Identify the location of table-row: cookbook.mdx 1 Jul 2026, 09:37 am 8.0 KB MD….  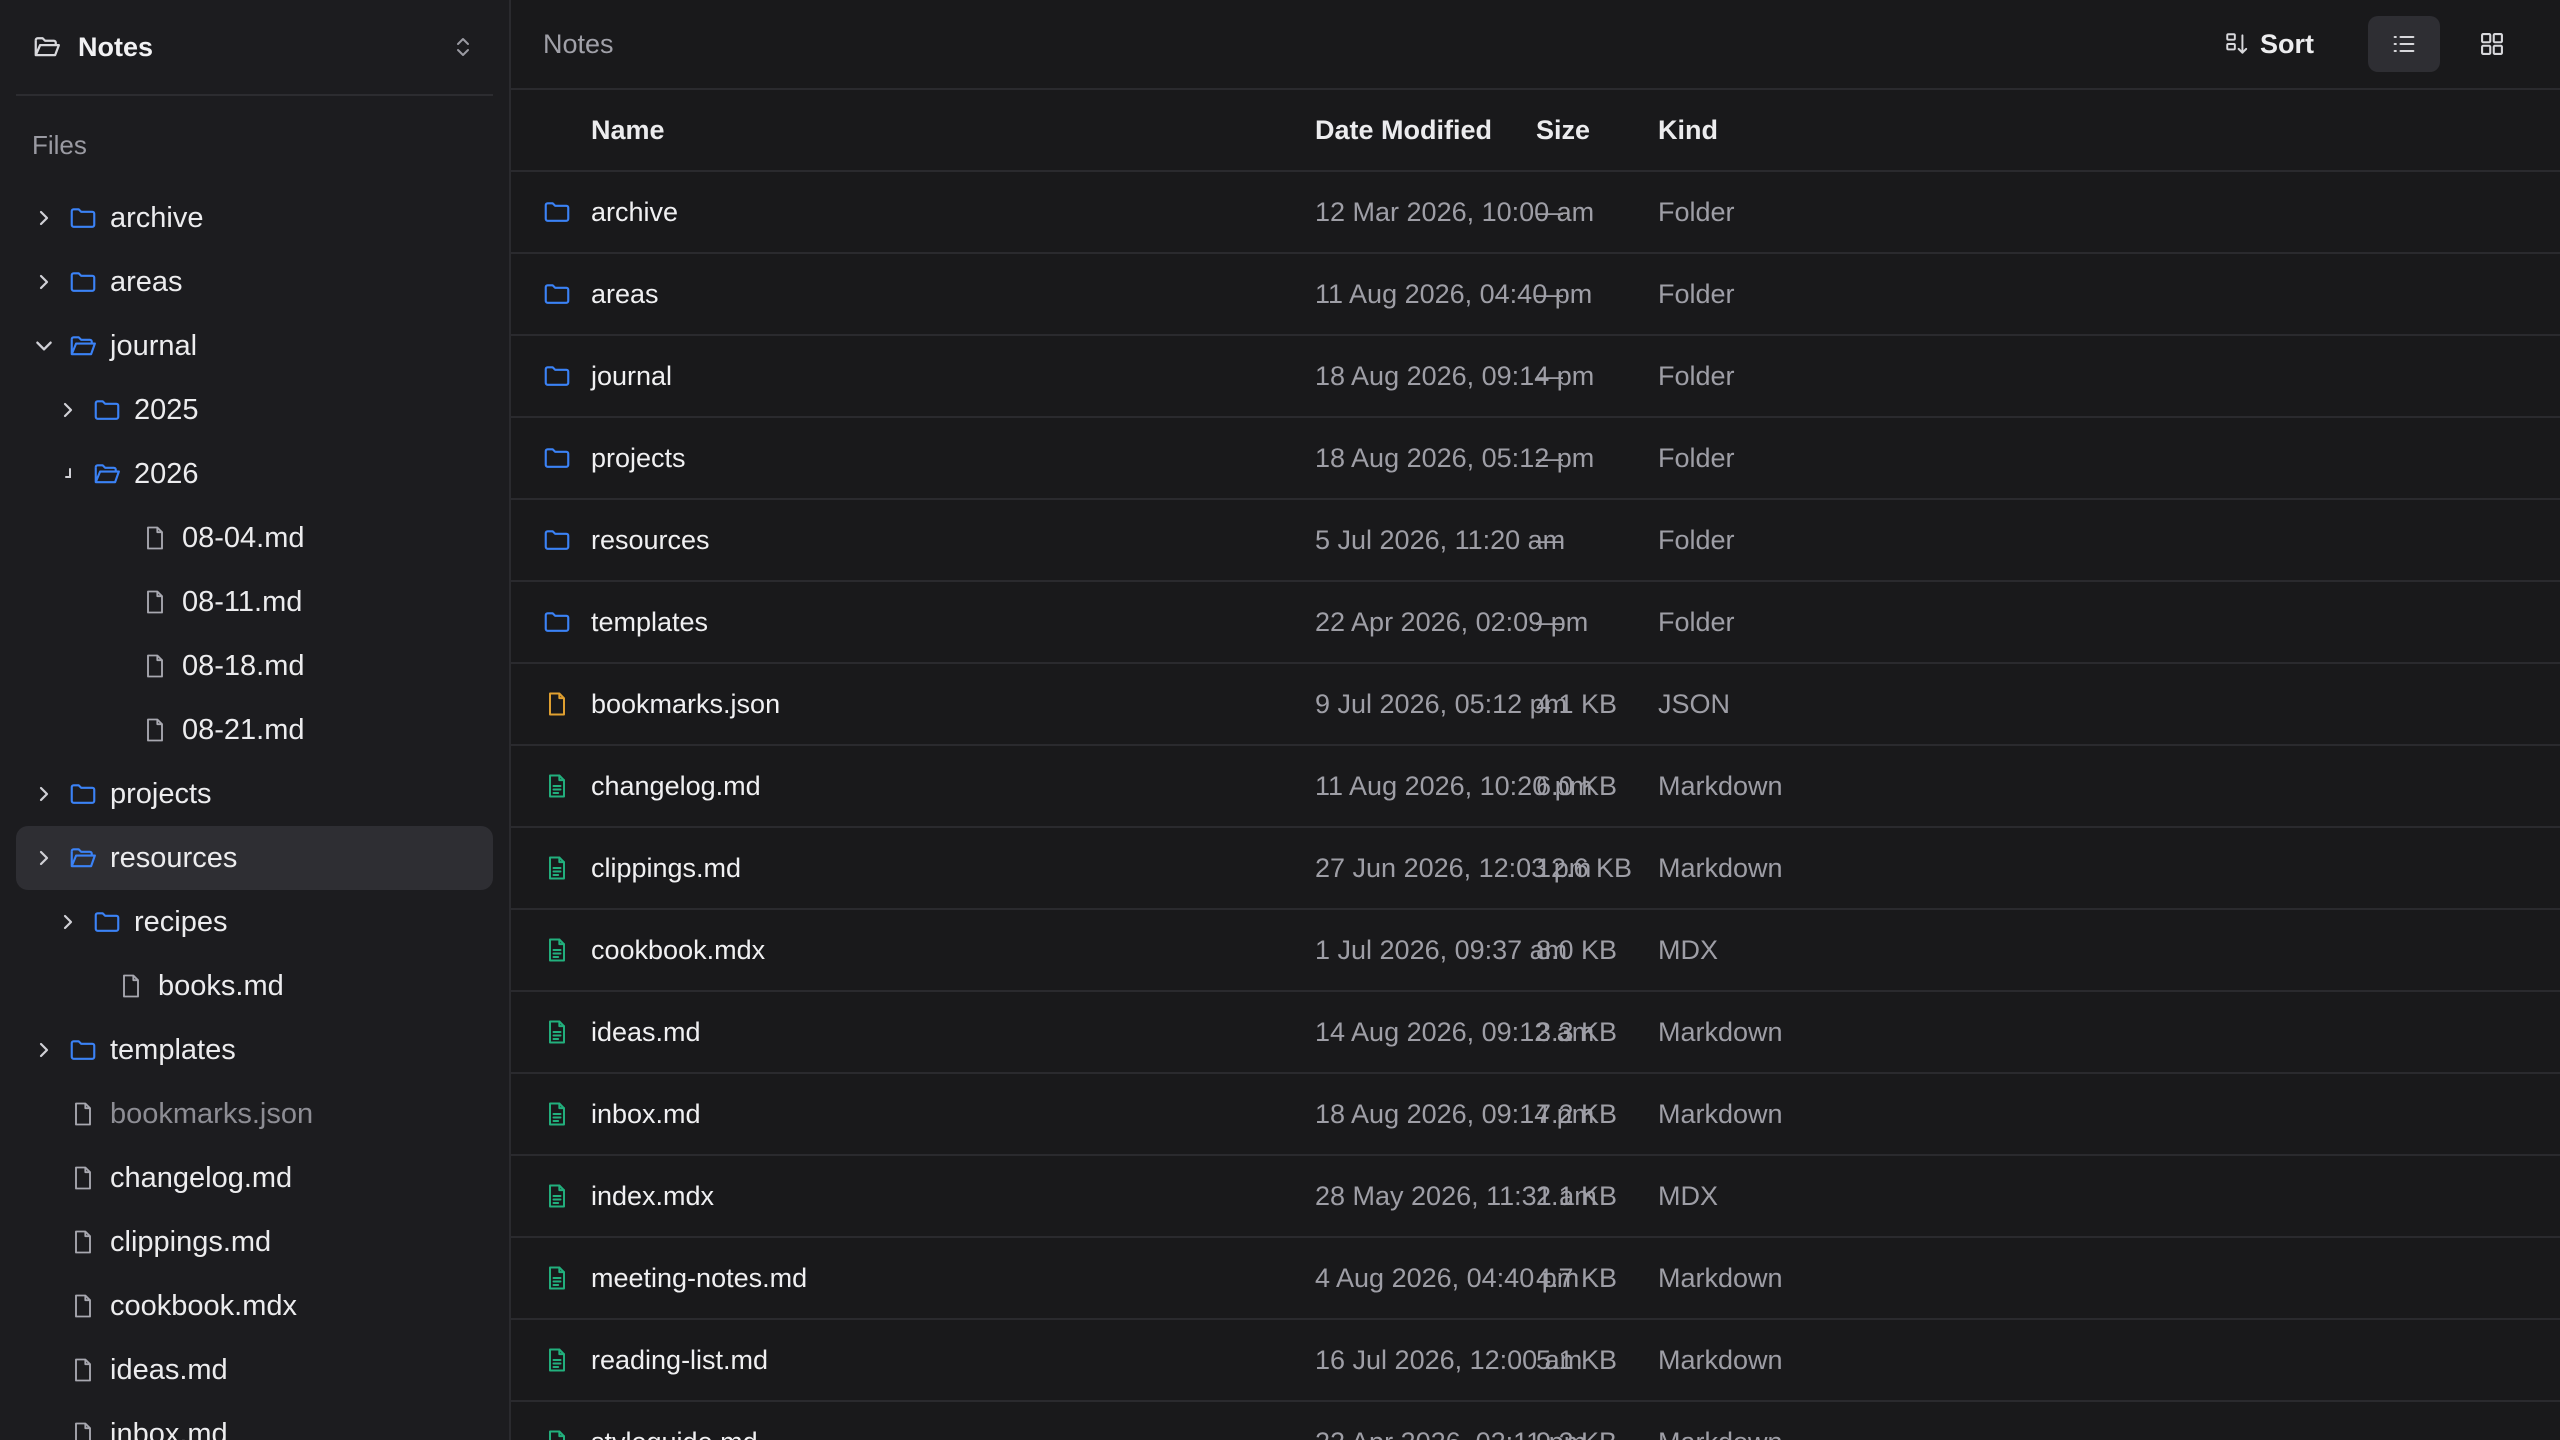
(1535, 951).